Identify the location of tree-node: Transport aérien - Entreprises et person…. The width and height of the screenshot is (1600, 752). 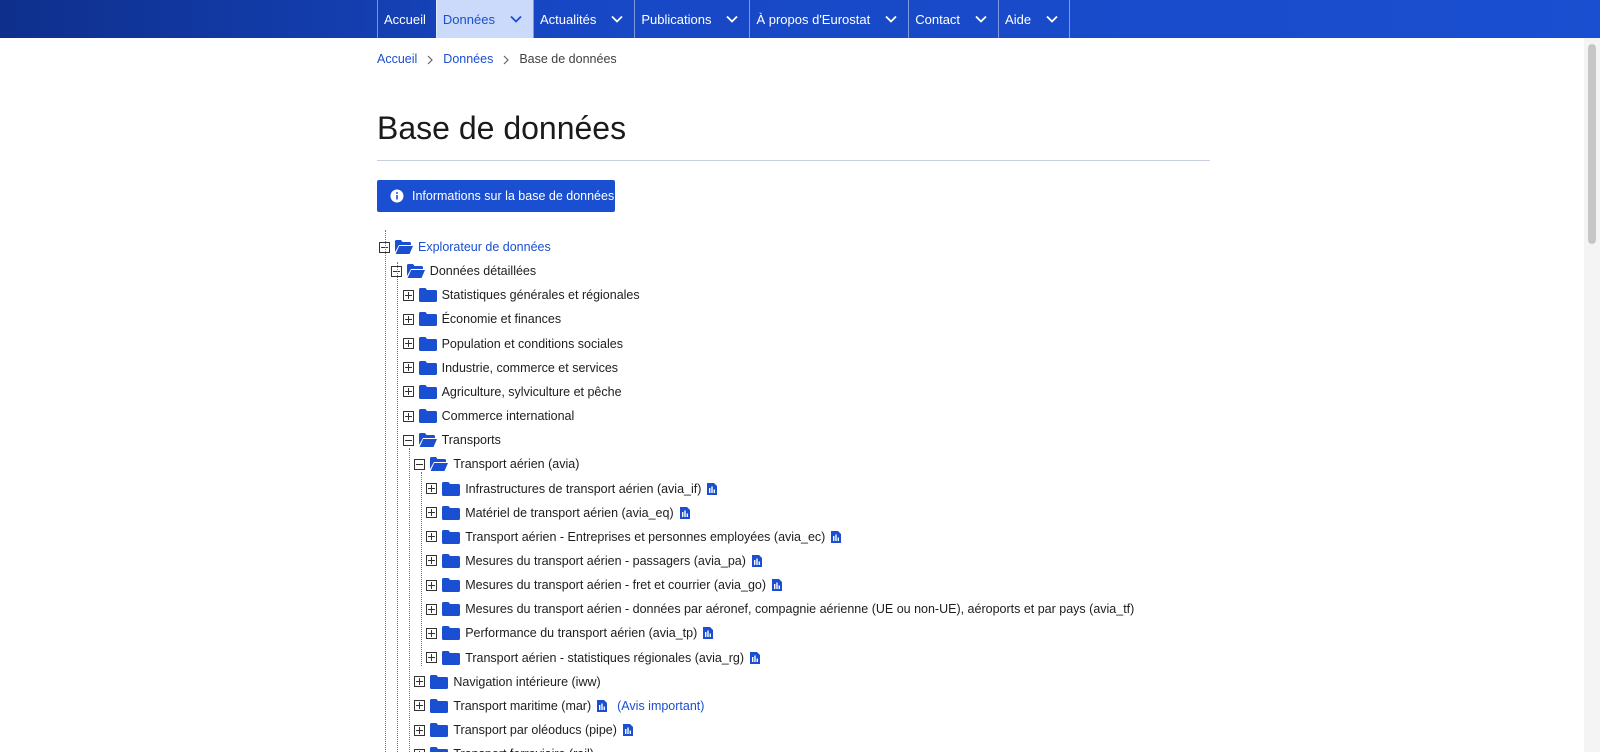
(634, 537).